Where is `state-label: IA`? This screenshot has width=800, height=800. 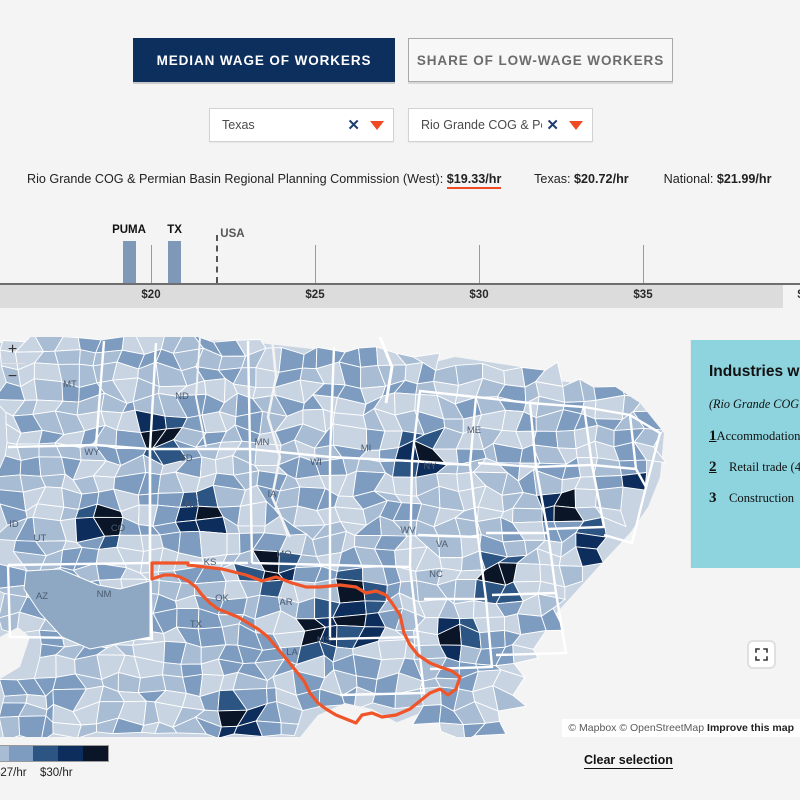
state-label: IA is located at coordinates (273, 494).